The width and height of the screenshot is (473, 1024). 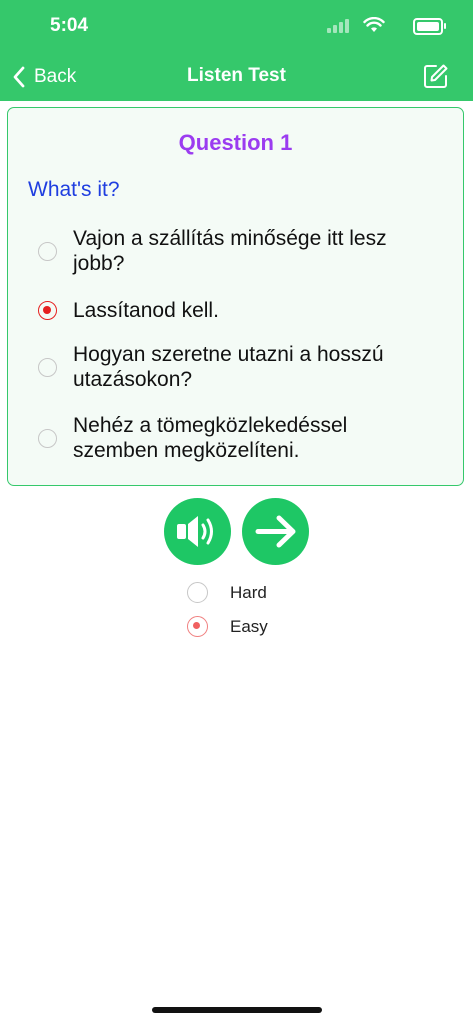 I want to click on difficulty-label: Easy, so click(x=249, y=626).